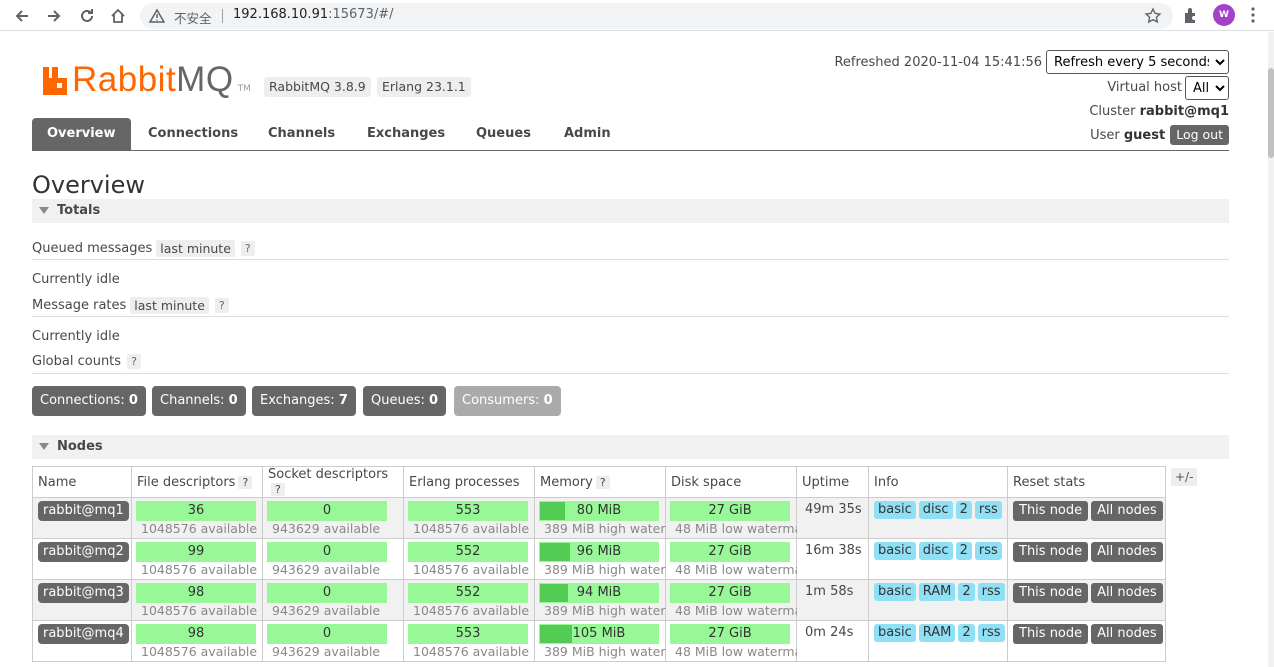  What do you see at coordinates (192, 400) in the screenshot?
I see `count-label: Channels:` at bounding box center [192, 400].